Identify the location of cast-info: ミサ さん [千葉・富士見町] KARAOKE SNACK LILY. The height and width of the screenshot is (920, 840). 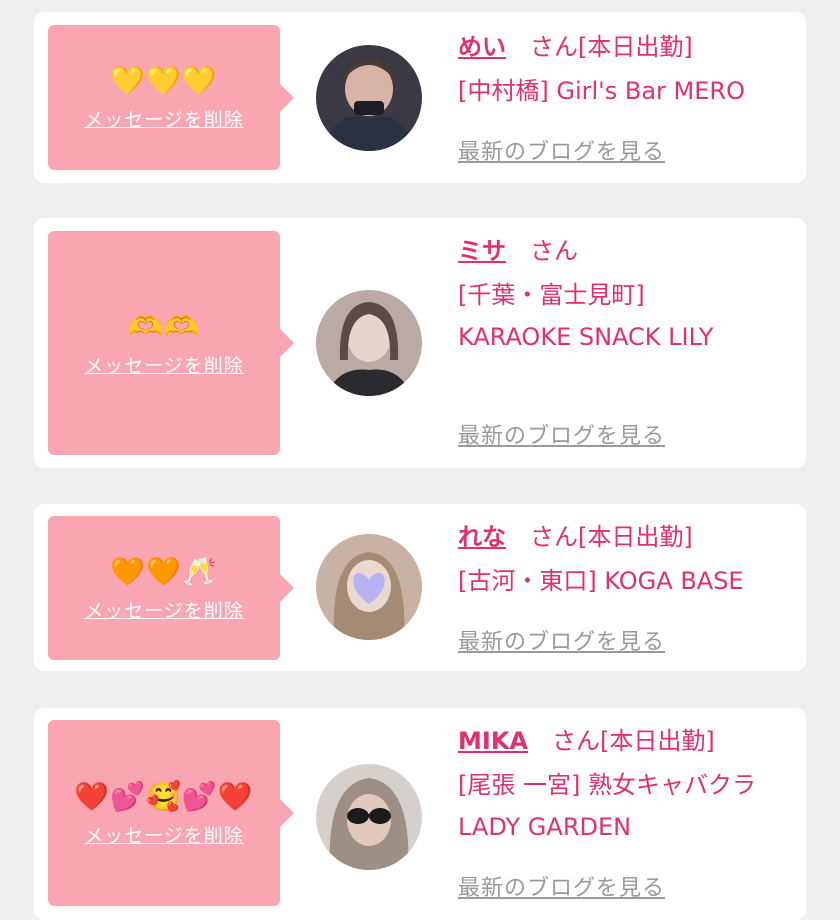
(608, 294).